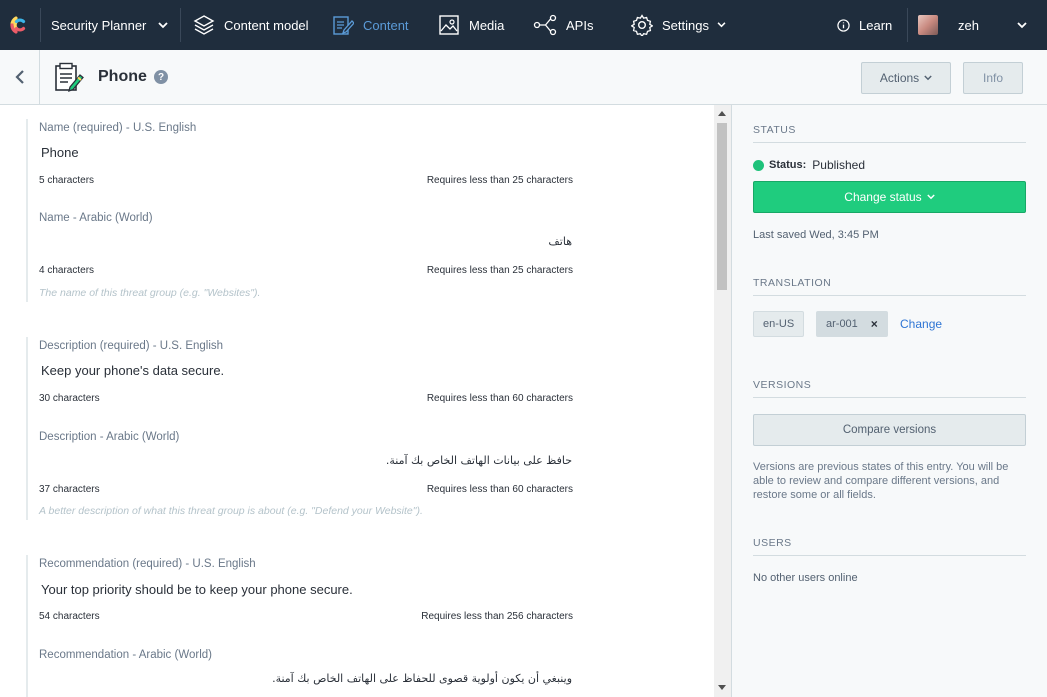 This screenshot has height=697, width=1047. I want to click on gear-icon, so click(642, 25).